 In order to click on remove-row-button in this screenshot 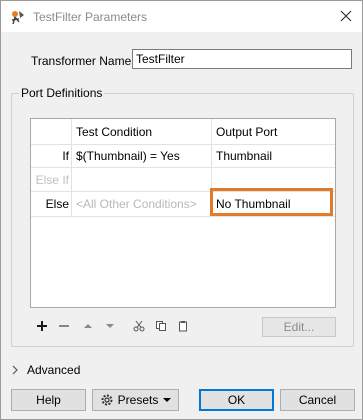, I will do `click(64, 326)`.